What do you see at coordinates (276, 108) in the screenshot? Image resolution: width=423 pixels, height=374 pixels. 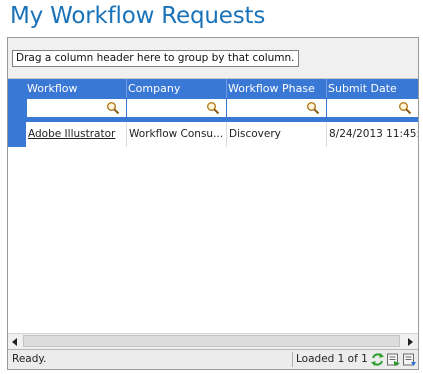 I see `filter-cell-workflow-phase` at bounding box center [276, 108].